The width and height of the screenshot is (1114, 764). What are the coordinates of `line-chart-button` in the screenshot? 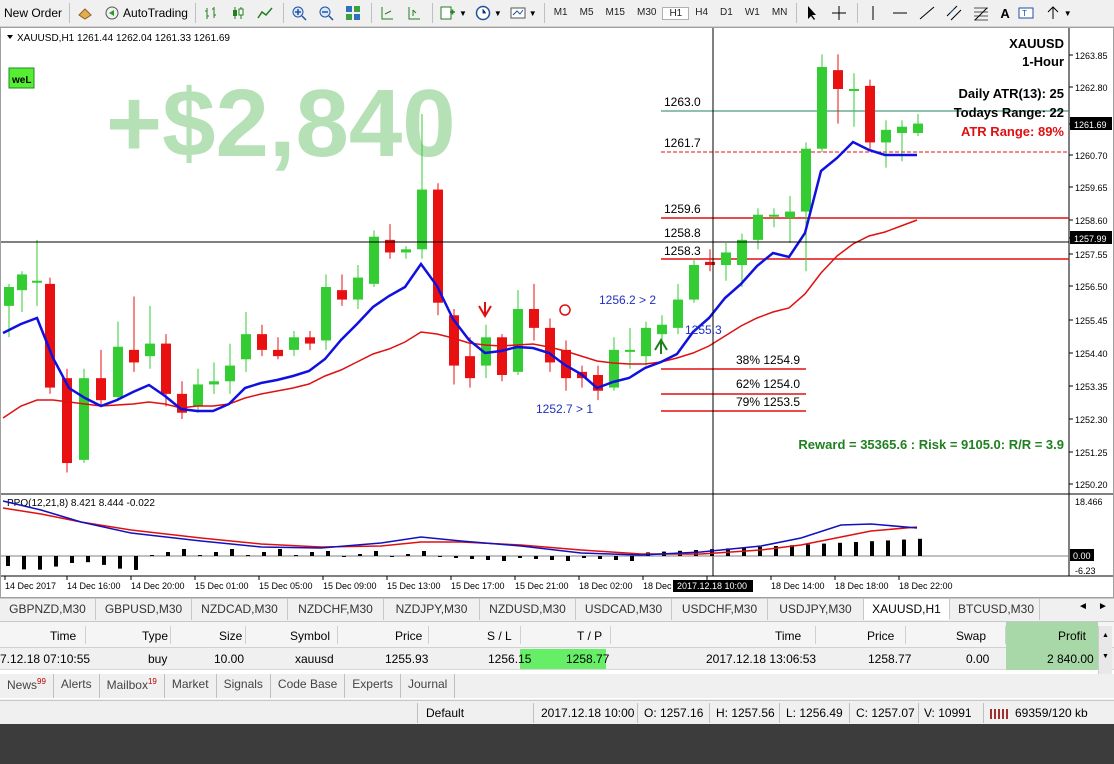 It's located at (266, 13).